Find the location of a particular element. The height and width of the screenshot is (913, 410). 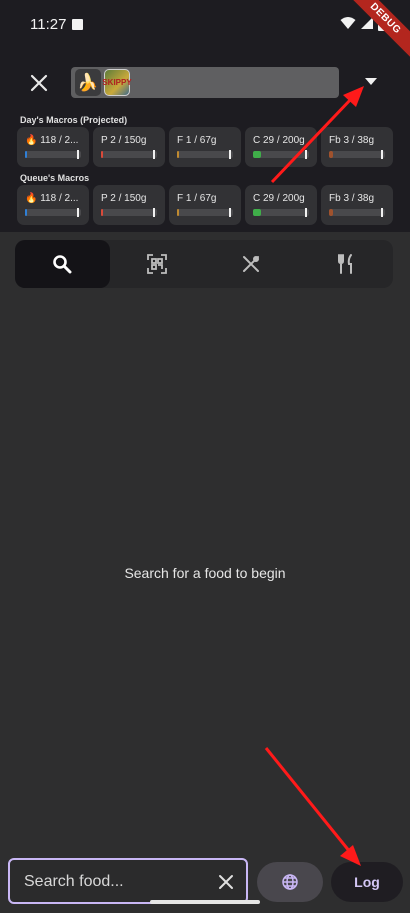

food-queue-item: 🍌 is located at coordinates (88, 82).